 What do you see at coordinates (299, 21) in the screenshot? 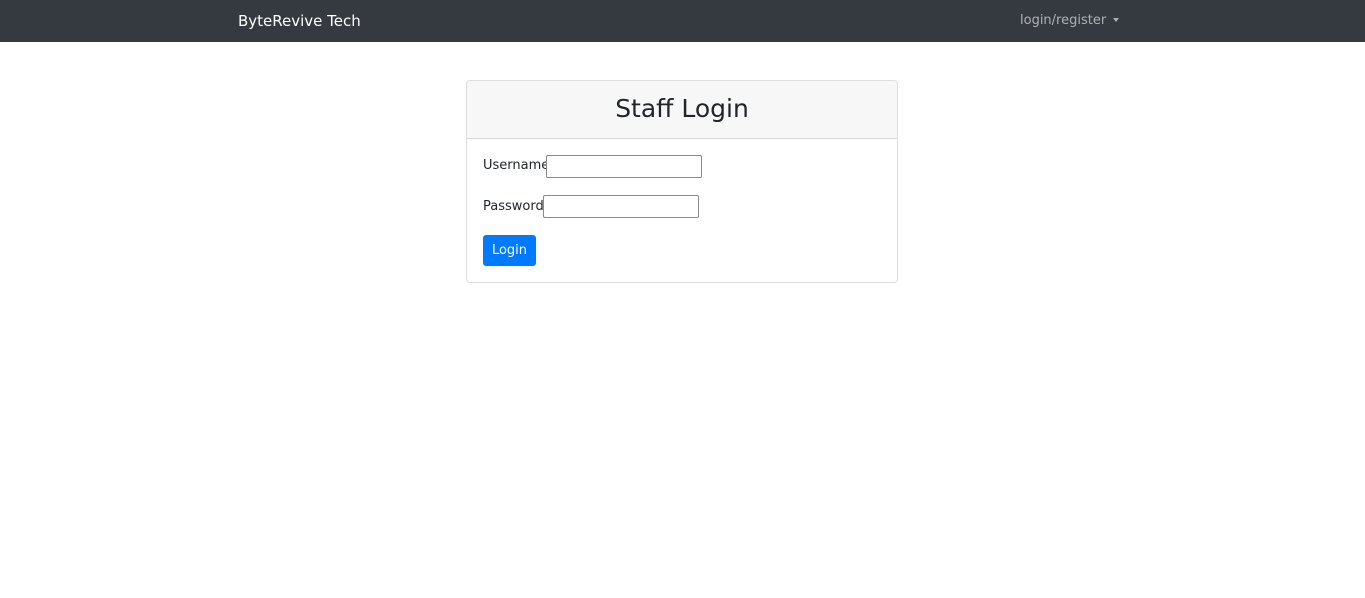
I see `brand-link: ByteRevive Tech` at bounding box center [299, 21].